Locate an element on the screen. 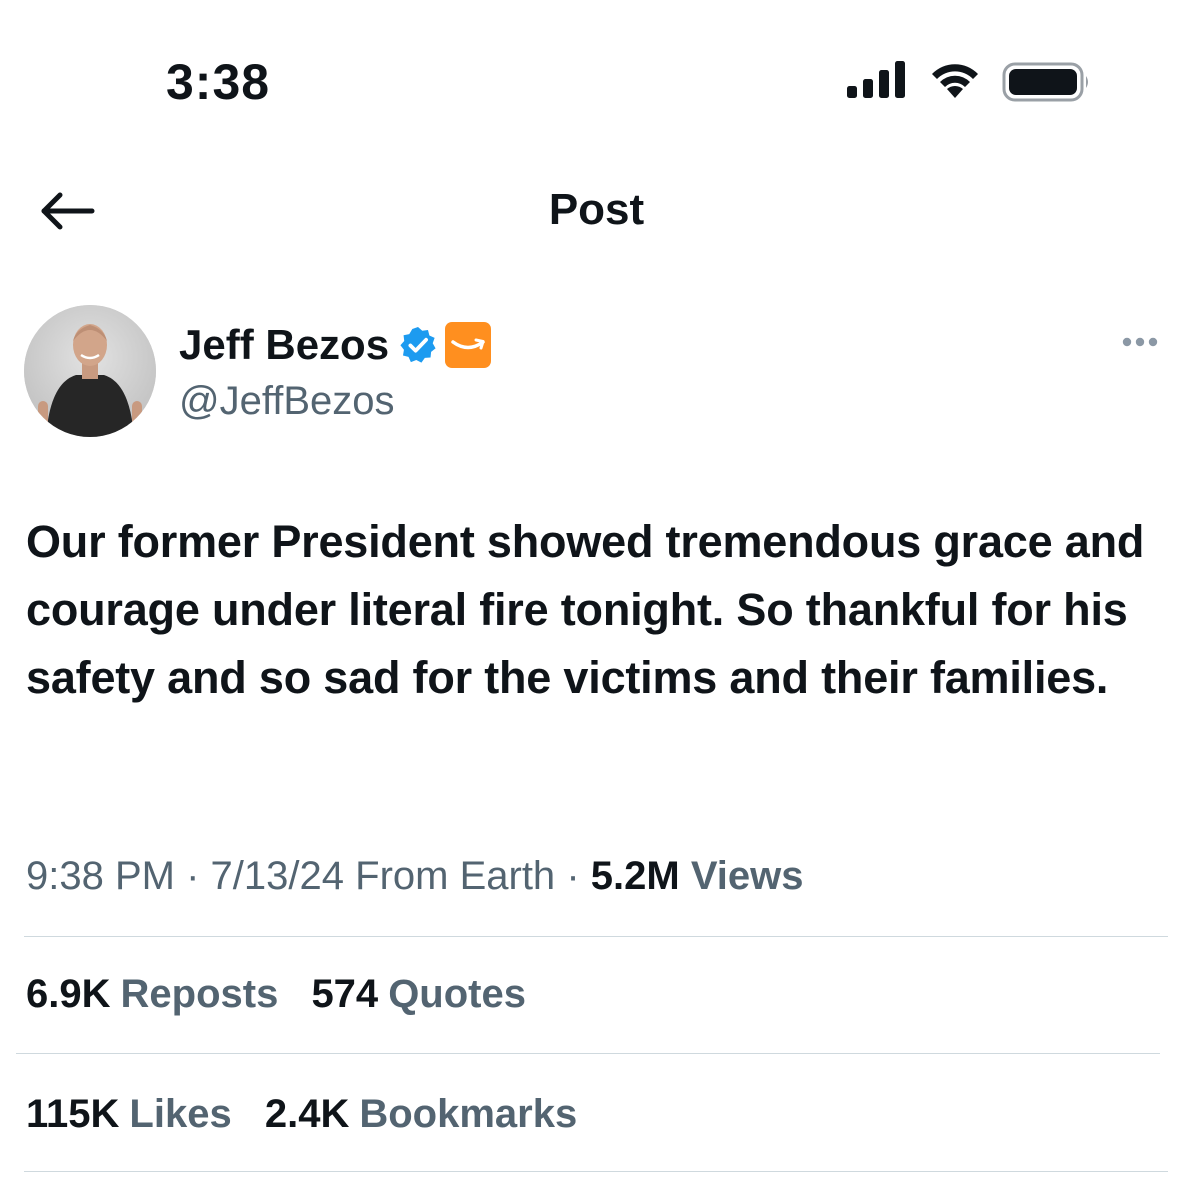 Image resolution: width=1193 pixels, height=1200 pixels. reposts-count: 6.9K is located at coordinates (68, 994).